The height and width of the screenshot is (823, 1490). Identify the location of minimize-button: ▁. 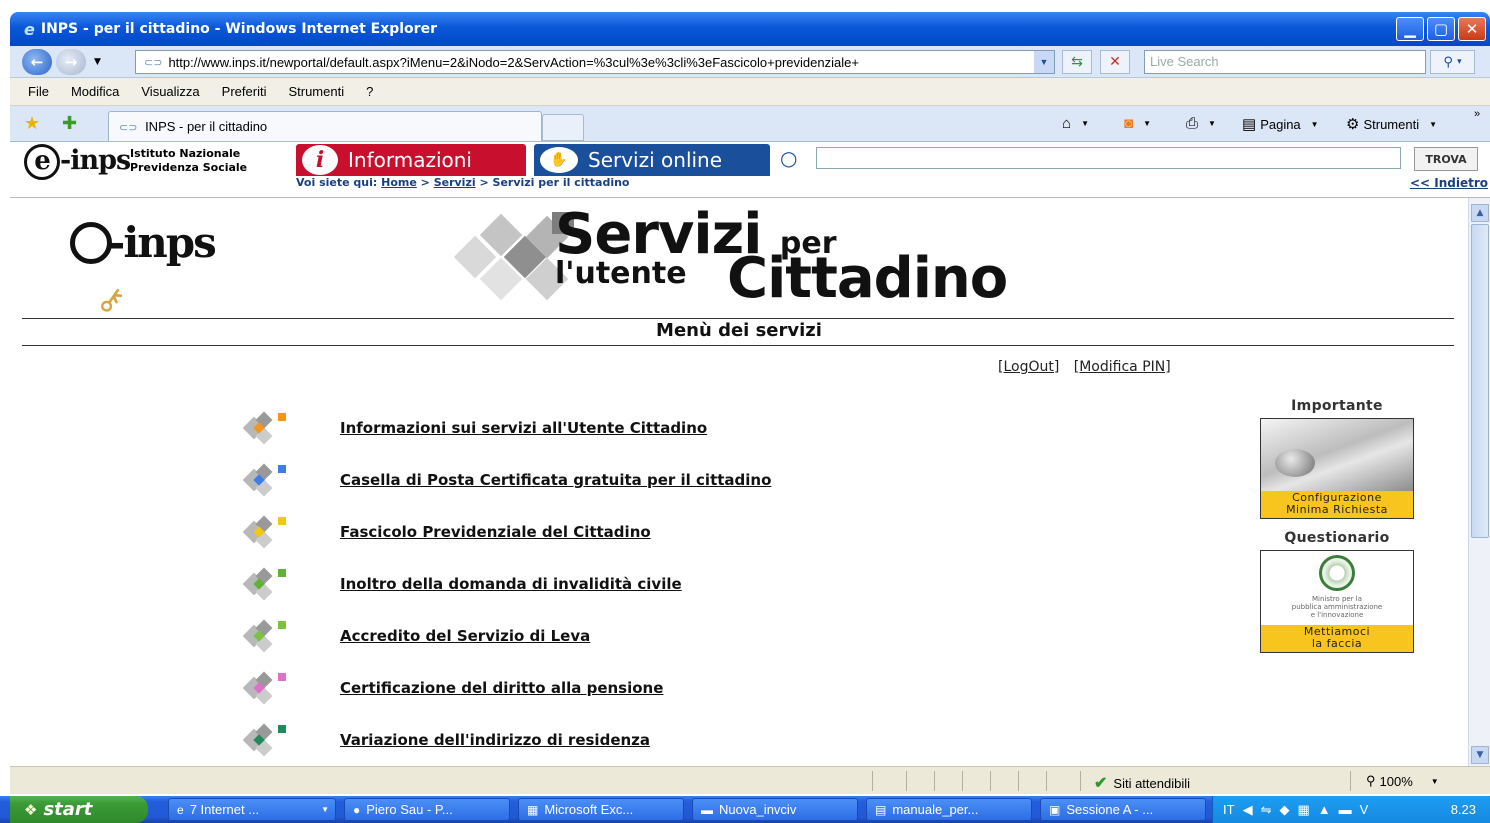
(1410, 29).